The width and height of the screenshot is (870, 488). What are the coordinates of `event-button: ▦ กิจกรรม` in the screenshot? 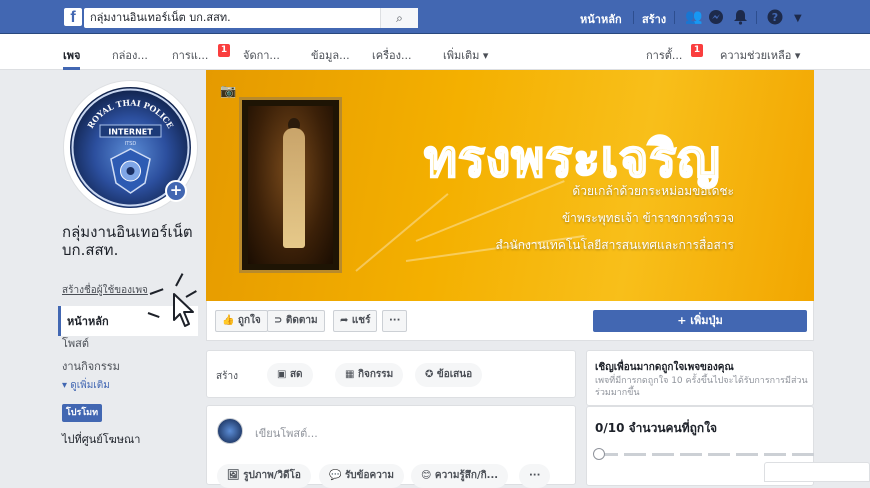 It's located at (369, 375).